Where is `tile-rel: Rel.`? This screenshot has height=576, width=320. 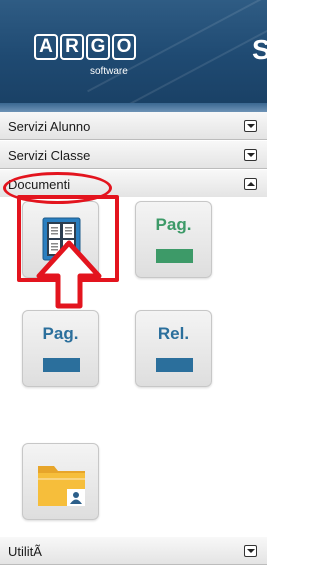
tile-rel: Rel. is located at coordinates (173, 348).